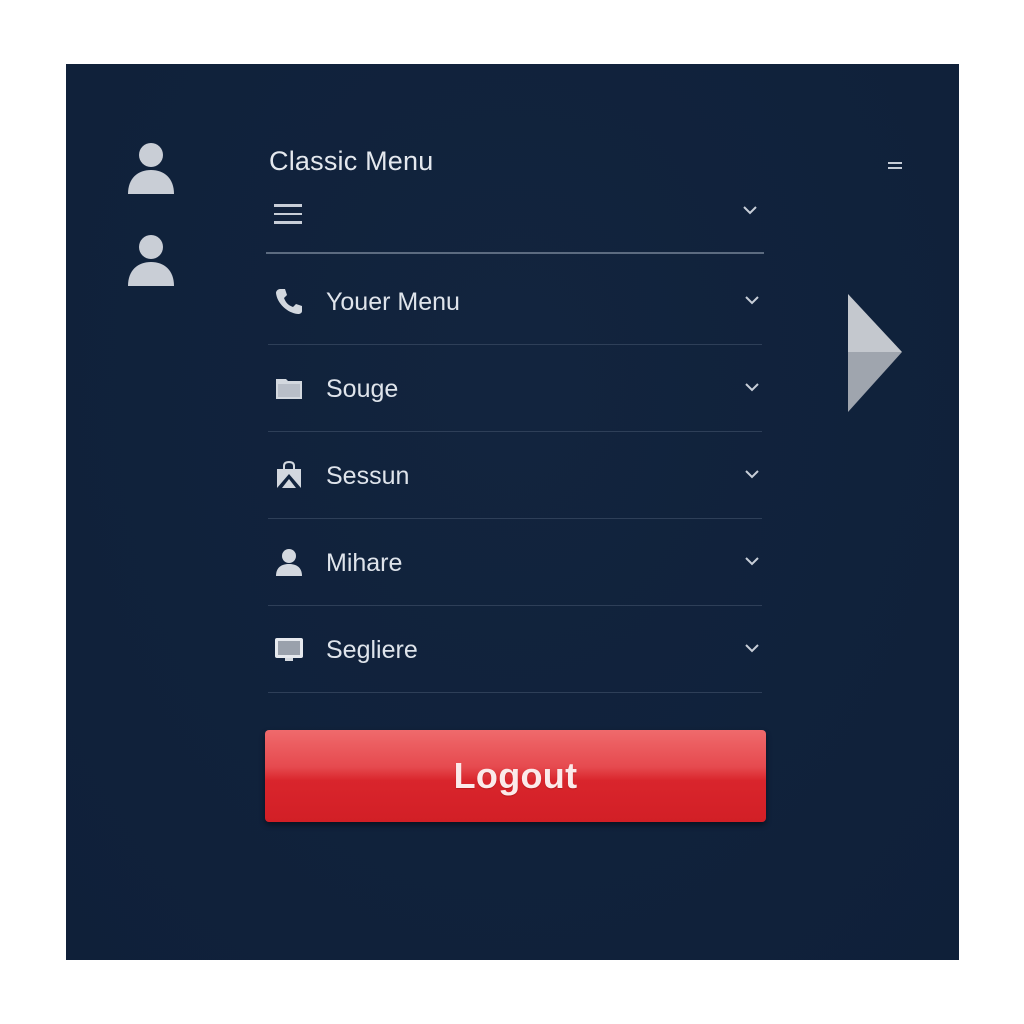 The height and width of the screenshot is (1024, 1024). What do you see at coordinates (515, 253) in the screenshot?
I see `header-divider` at bounding box center [515, 253].